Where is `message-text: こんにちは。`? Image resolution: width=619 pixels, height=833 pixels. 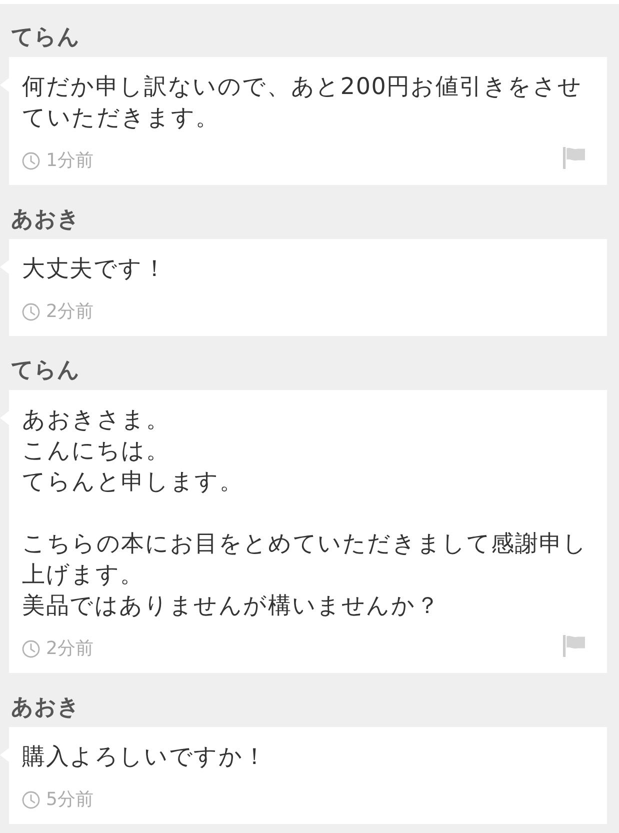
message-text: こんにちは。 is located at coordinates (96, 451).